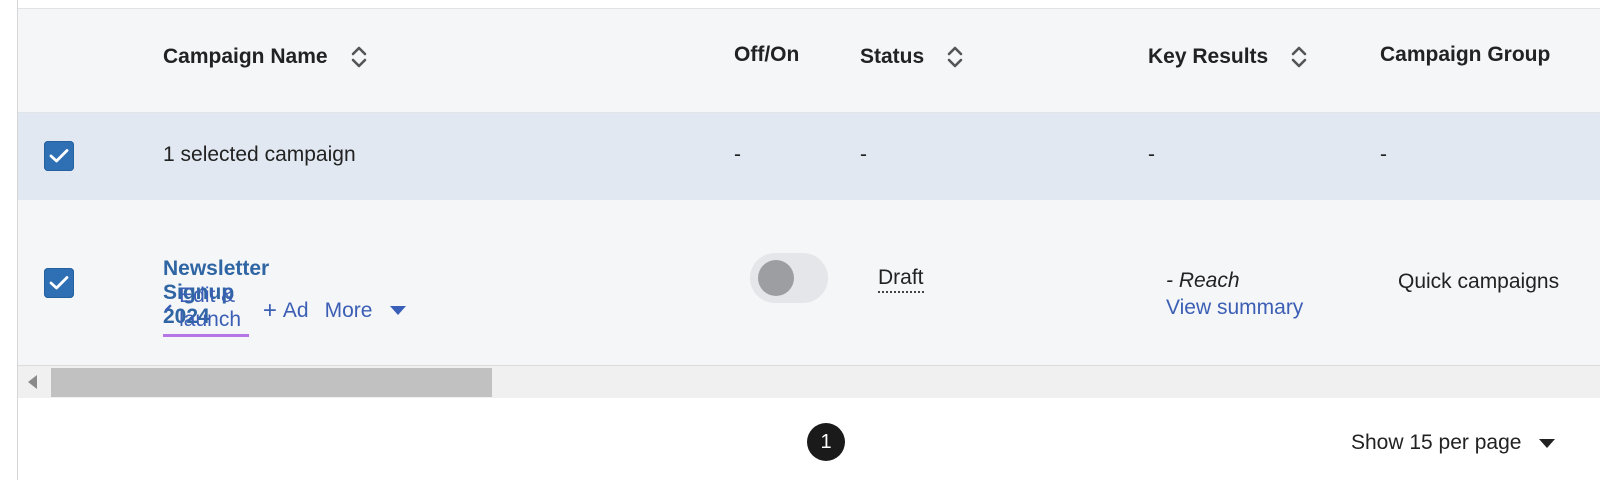  I want to click on per-page-dropdown: Show 15 per page, so click(1453, 443).